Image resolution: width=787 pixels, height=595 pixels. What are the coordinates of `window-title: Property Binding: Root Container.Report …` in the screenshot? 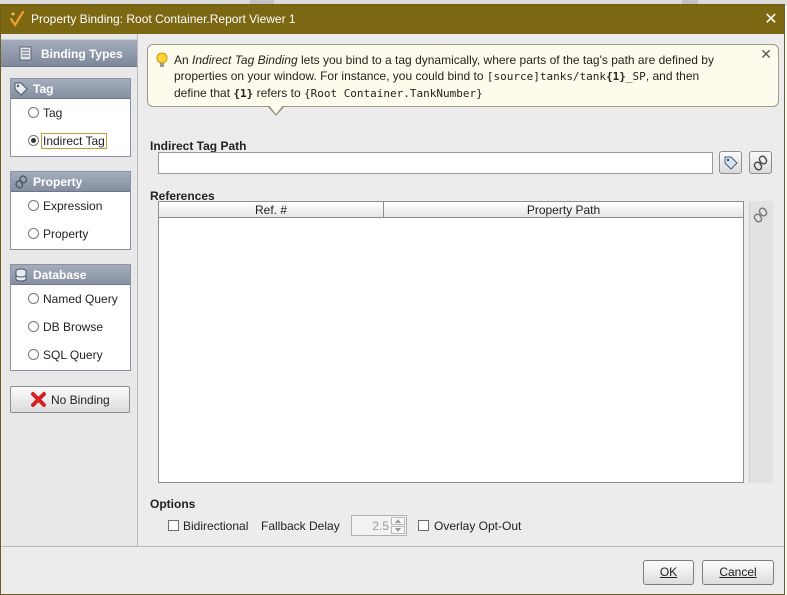 It's located at (163, 19).